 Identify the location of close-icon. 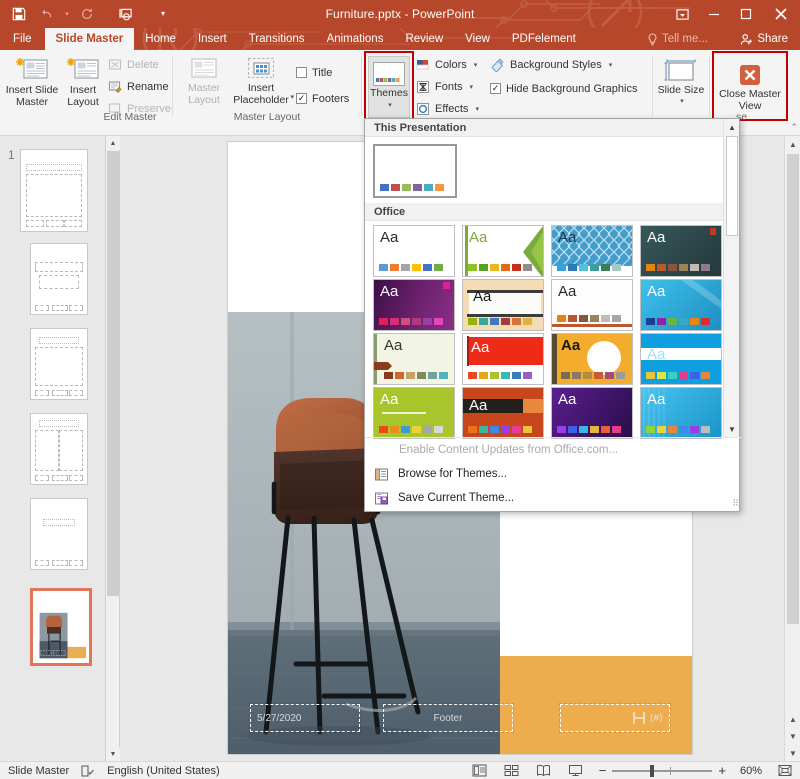
(781, 14).